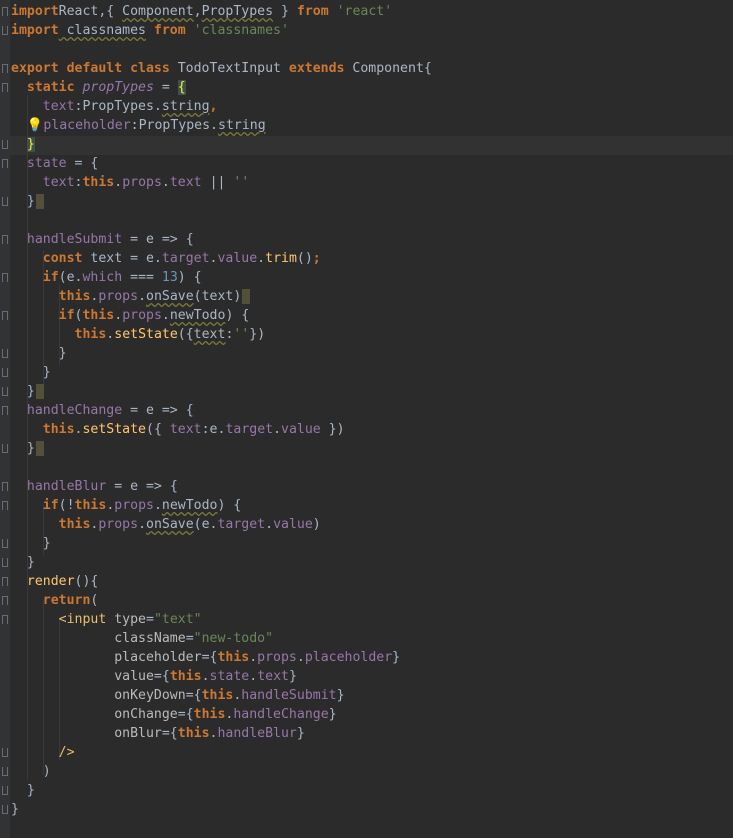 This screenshot has width=733, height=838. I want to click on code-token: <input, so click(86, 619).